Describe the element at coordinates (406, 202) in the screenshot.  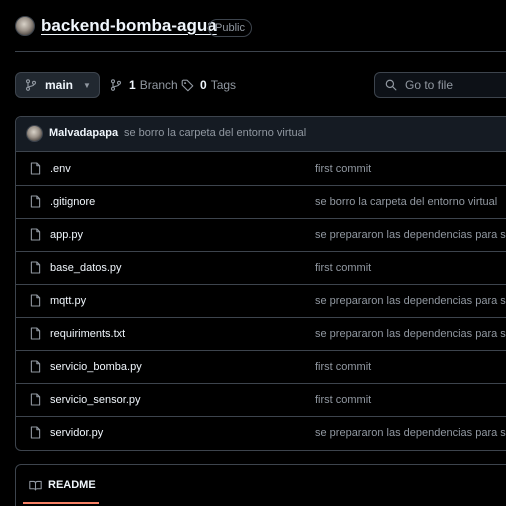
I see `file-commit-message: se borro la carpeta del entorno virtual` at that location.